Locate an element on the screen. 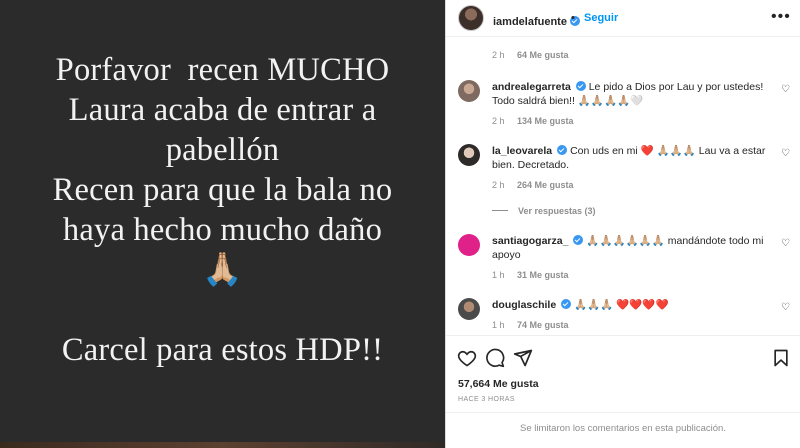 This screenshot has height=448, width=800. comment-username: andrealegarreta is located at coordinates (531, 87).